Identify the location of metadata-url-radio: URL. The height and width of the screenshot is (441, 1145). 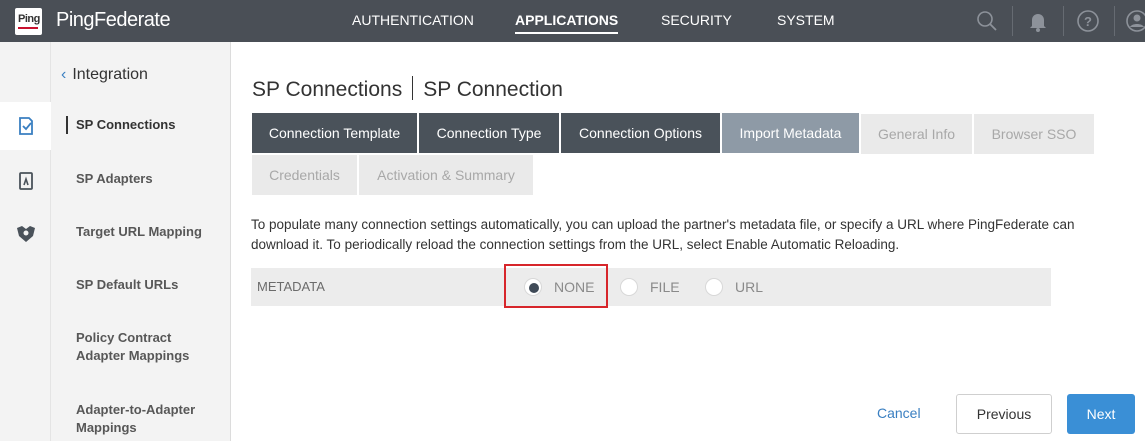
(734, 287).